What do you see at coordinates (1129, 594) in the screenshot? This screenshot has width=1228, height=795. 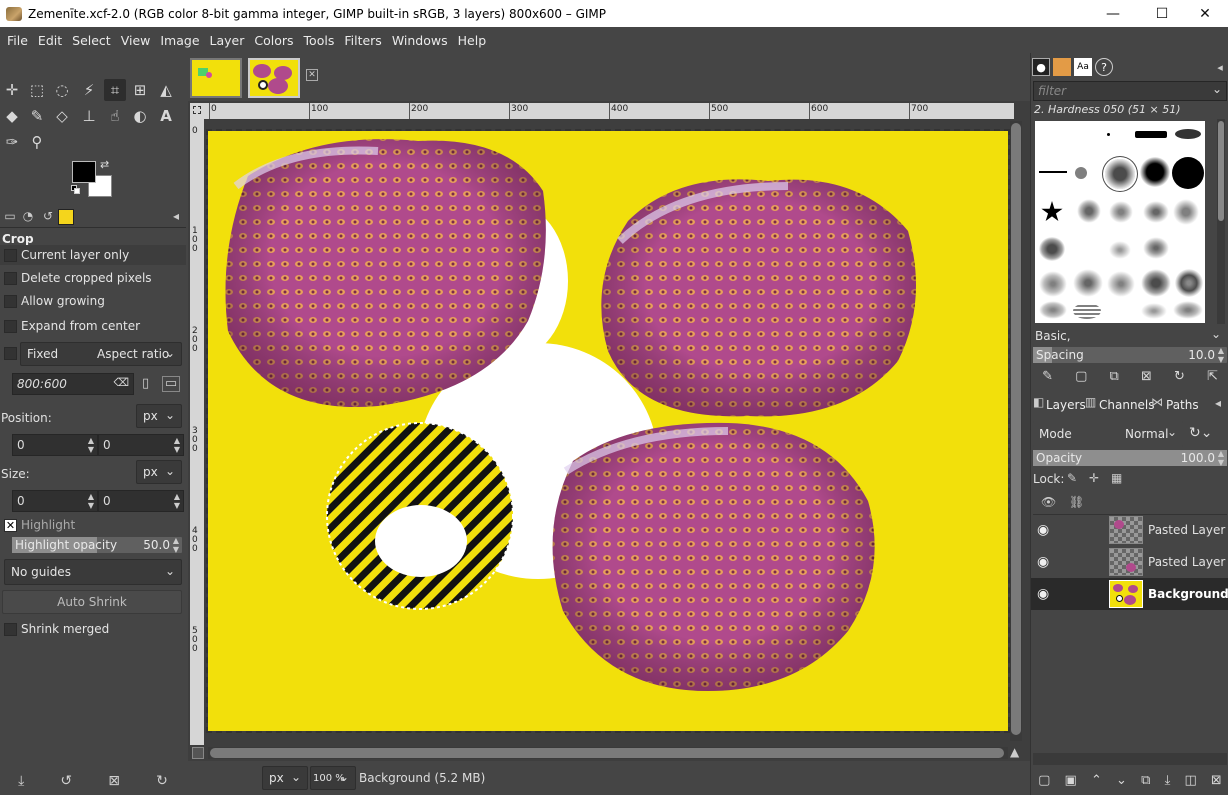 I see `layer-row-selected: ◉ Background` at bounding box center [1129, 594].